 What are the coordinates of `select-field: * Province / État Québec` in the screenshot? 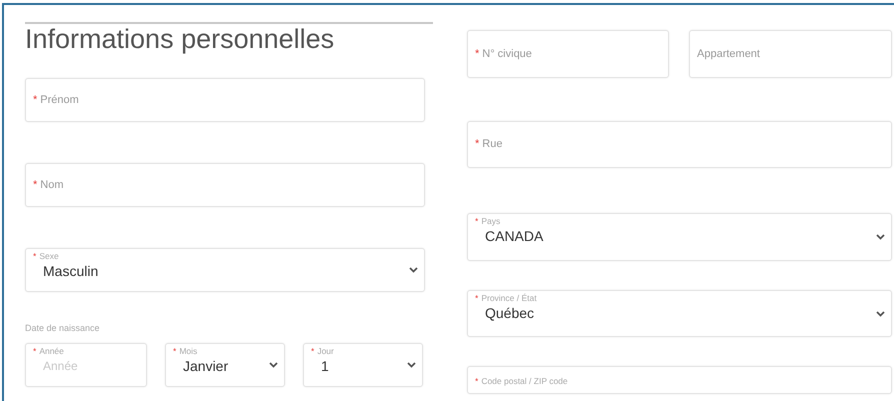 It's located at (679, 313).